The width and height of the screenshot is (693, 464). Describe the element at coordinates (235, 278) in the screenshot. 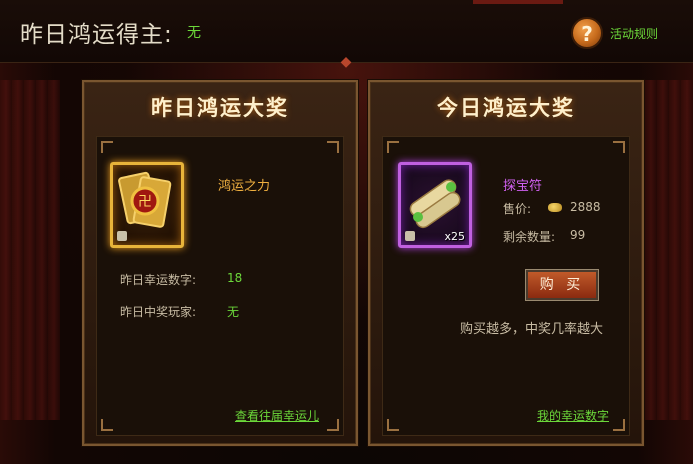

I see `lucky-number-value: 18` at that location.